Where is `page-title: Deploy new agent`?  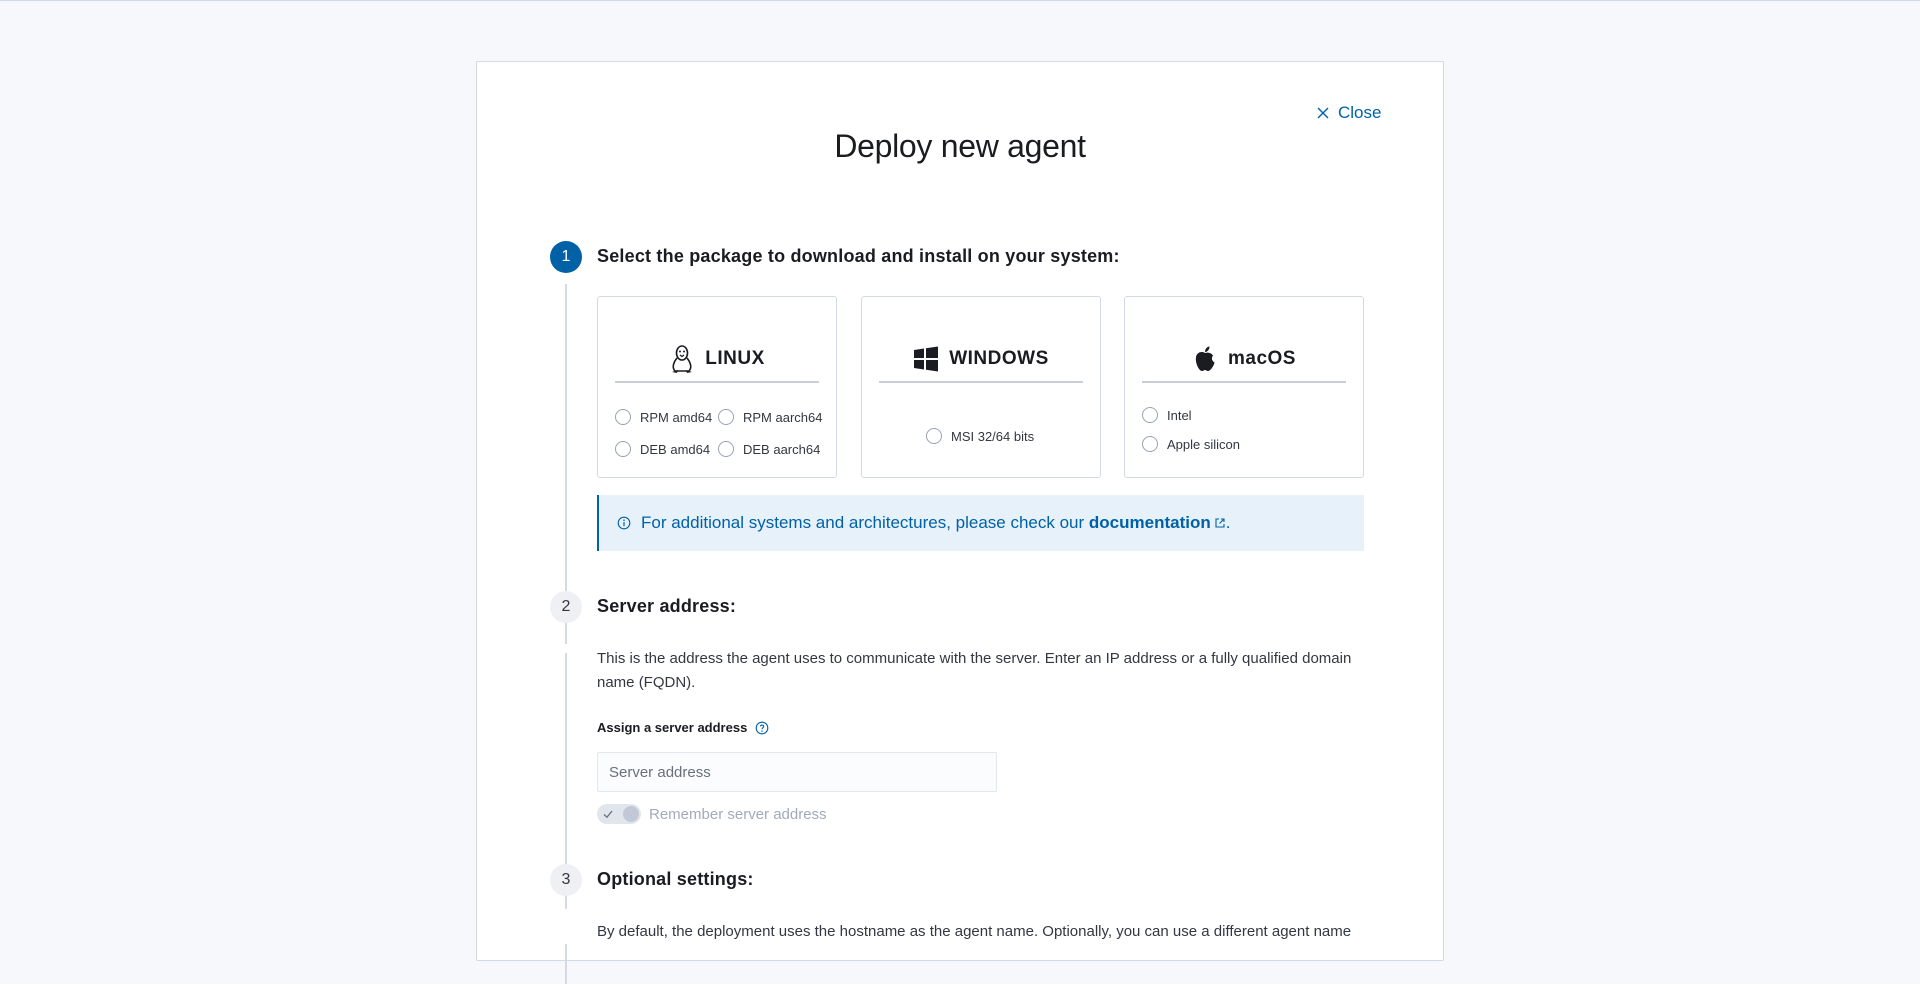 page-title: Deploy new agent is located at coordinates (960, 146).